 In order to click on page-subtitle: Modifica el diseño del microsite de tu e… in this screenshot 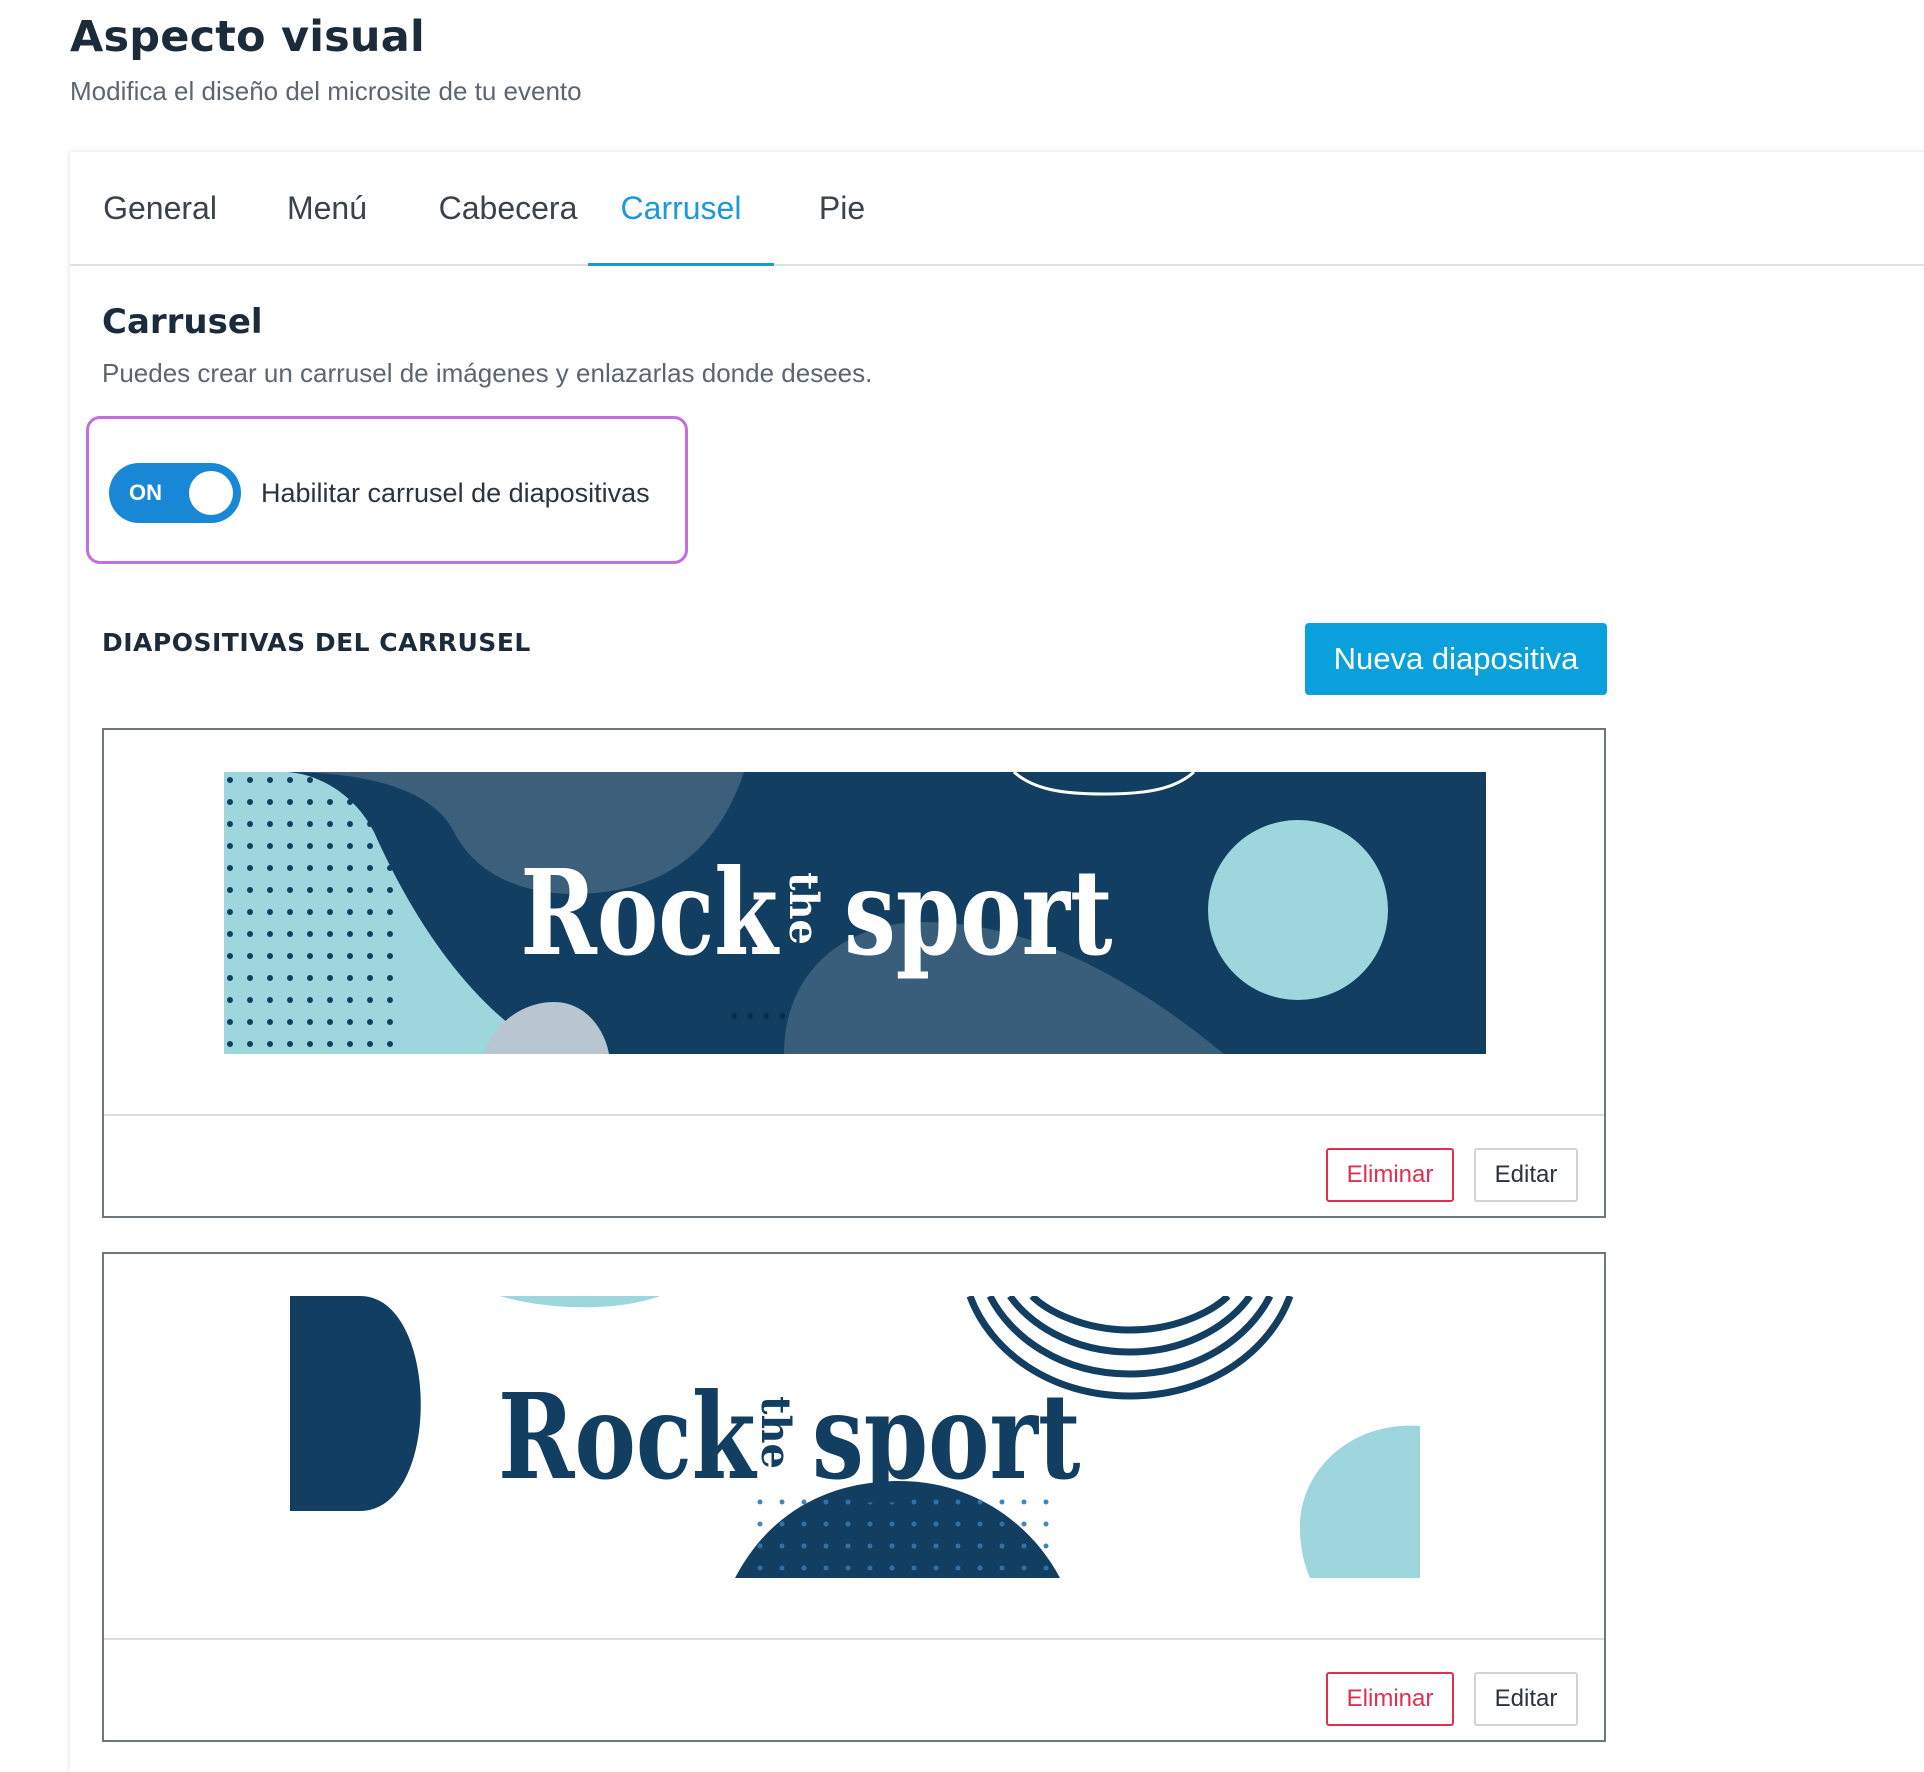, I will do `click(326, 91)`.